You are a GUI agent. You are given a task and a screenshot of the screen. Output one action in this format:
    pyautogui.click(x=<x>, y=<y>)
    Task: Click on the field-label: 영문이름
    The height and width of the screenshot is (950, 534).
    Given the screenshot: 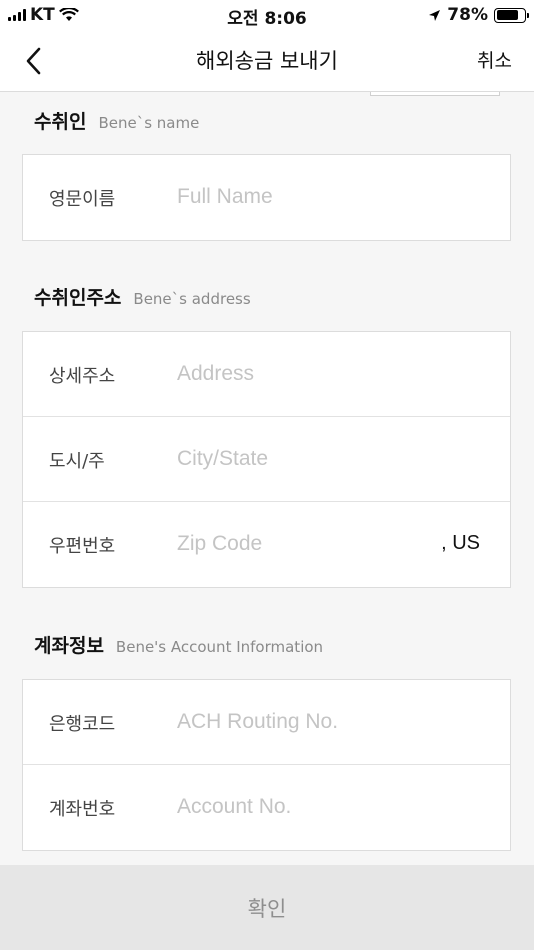 What is the action you would take?
    pyautogui.click(x=82, y=199)
    